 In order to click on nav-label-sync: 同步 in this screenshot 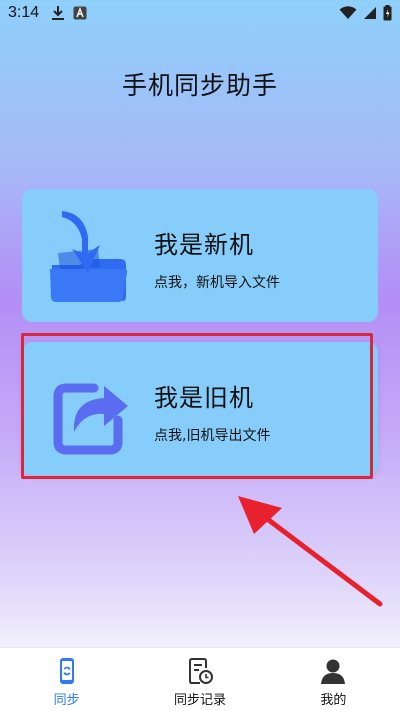, I will do `click(66, 700)`.